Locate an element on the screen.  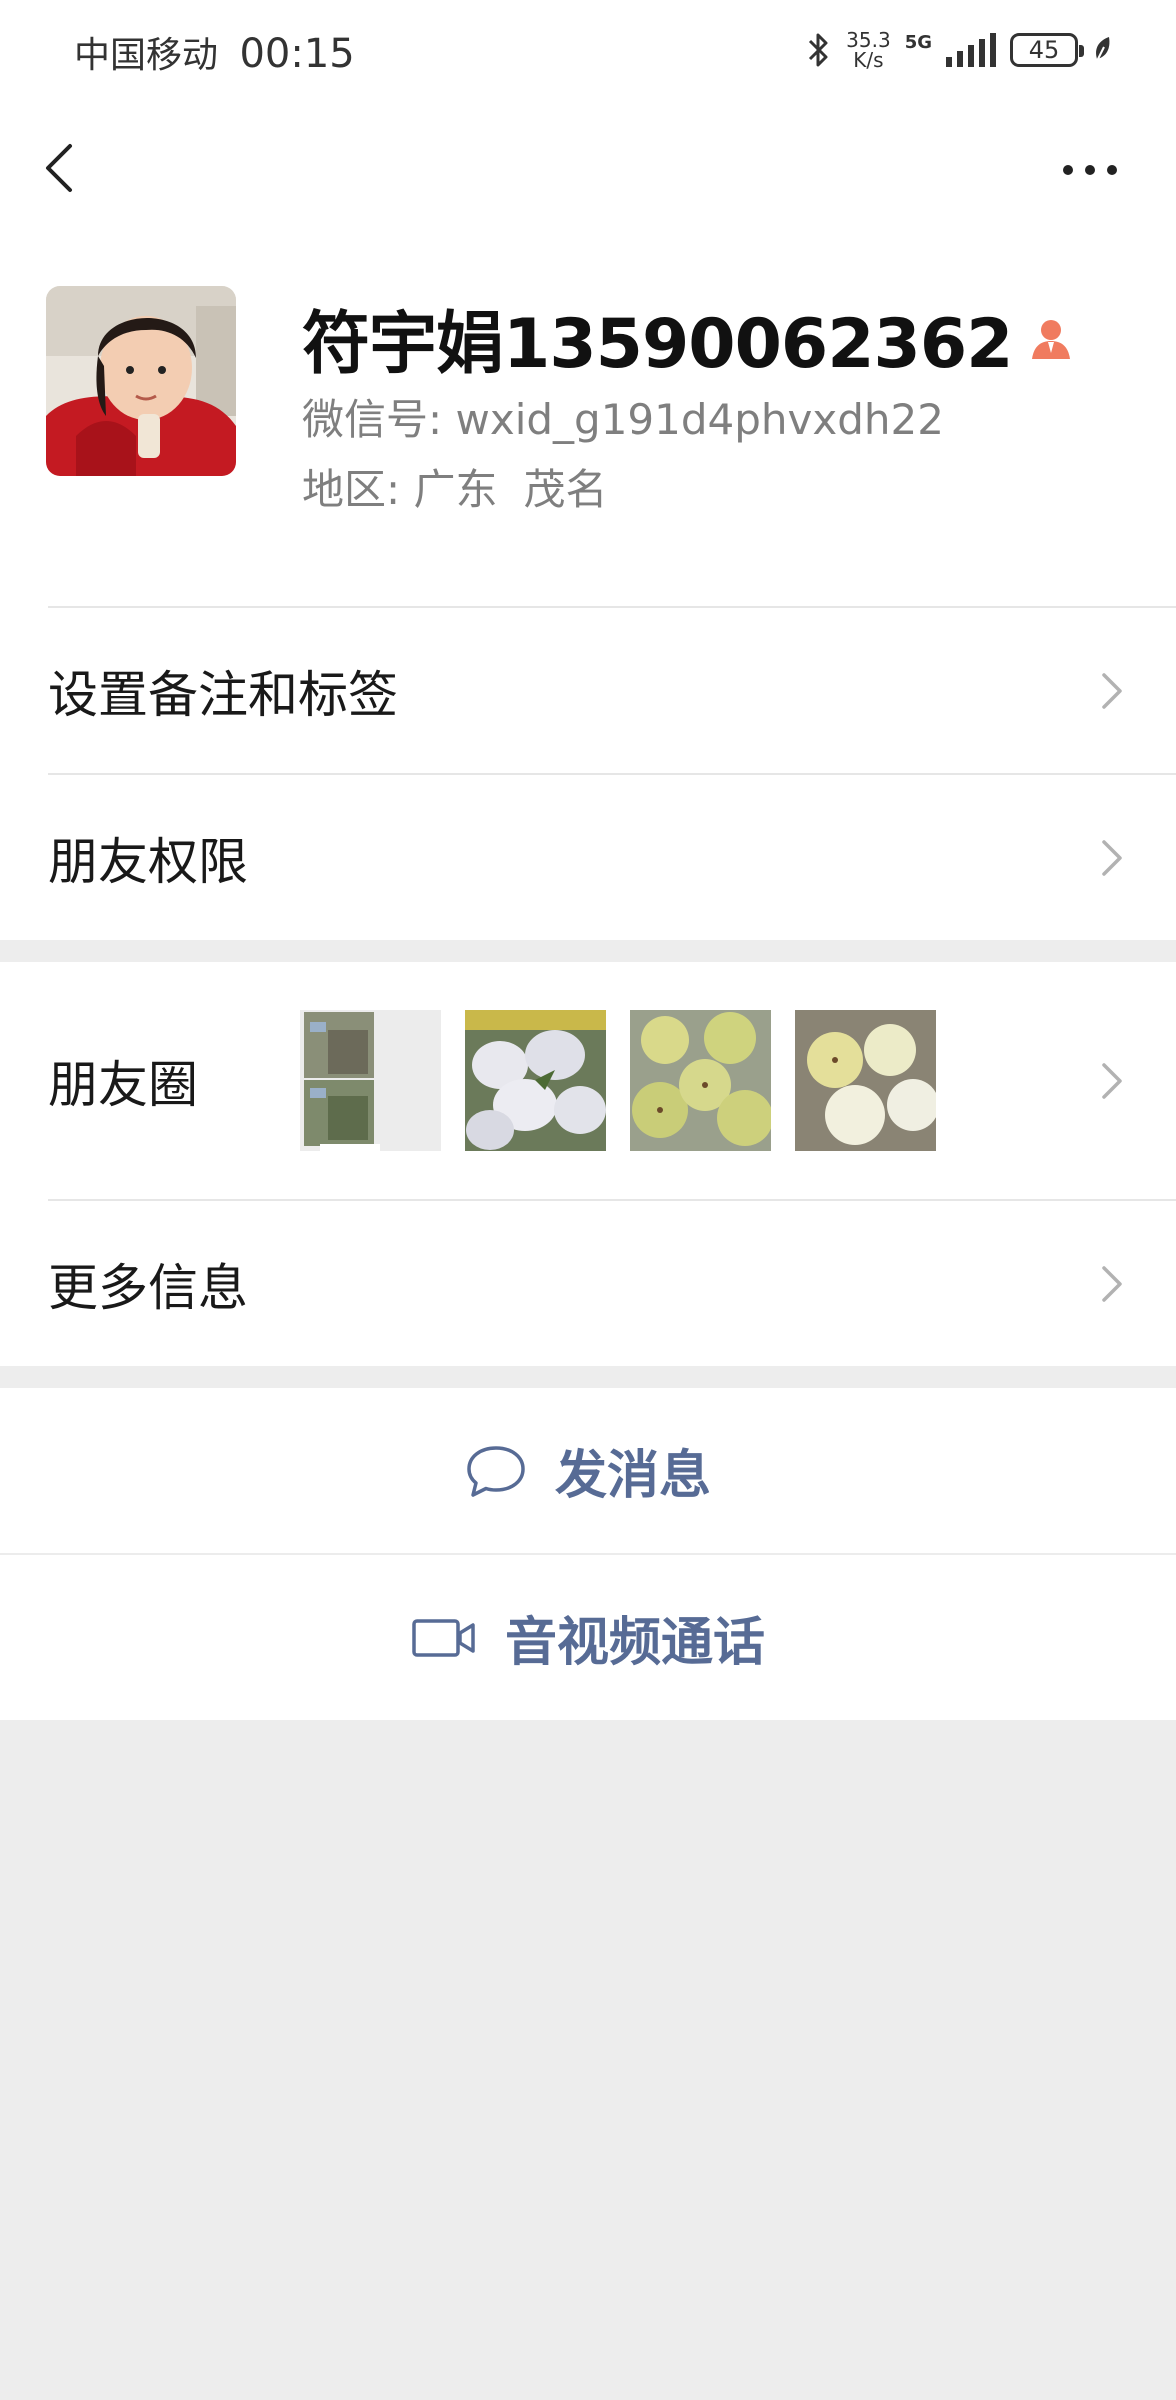
battery-level: 45 is located at coordinates (1044, 50).